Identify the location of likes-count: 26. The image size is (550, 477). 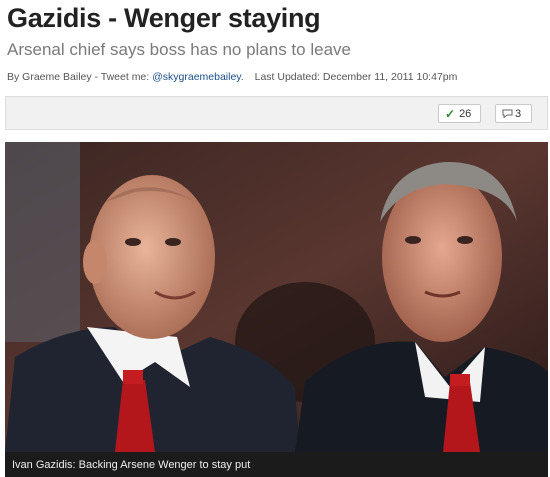
(465, 113).